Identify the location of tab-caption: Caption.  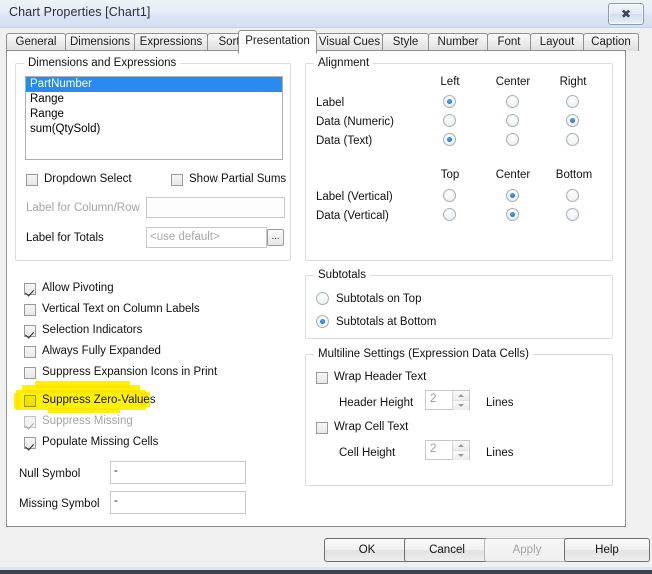
(611, 42).